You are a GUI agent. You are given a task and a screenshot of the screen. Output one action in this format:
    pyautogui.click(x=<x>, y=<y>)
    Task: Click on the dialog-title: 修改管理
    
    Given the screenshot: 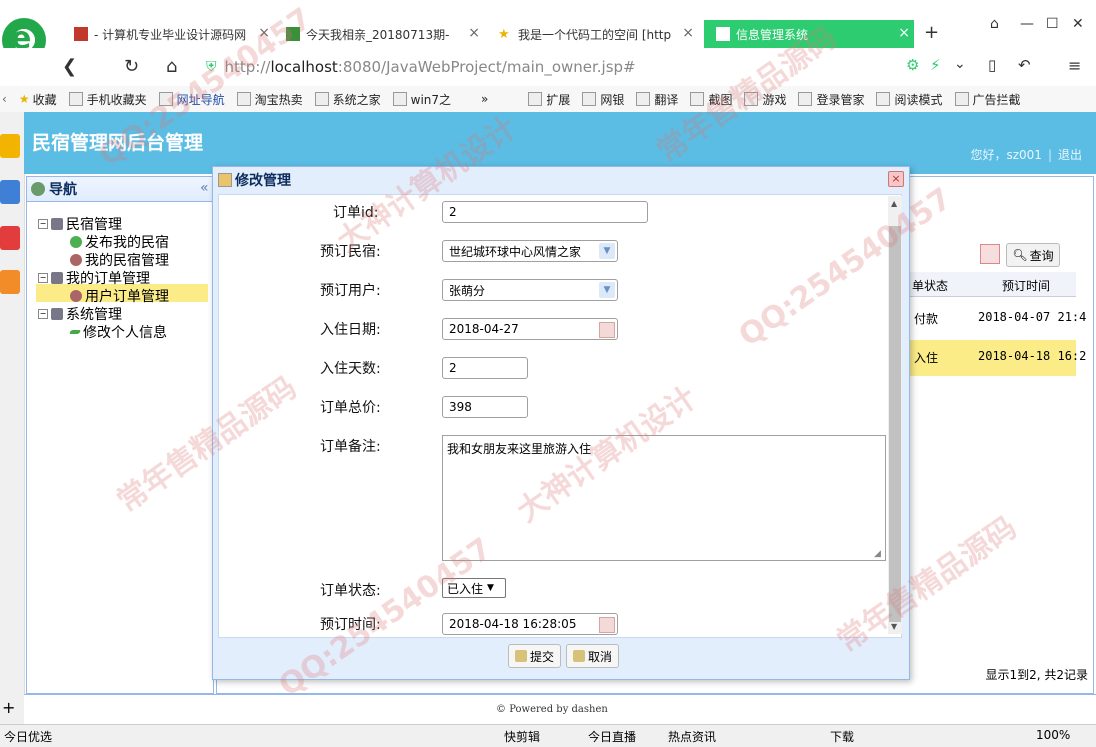 What is the action you would take?
    pyautogui.click(x=254, y=180)
    